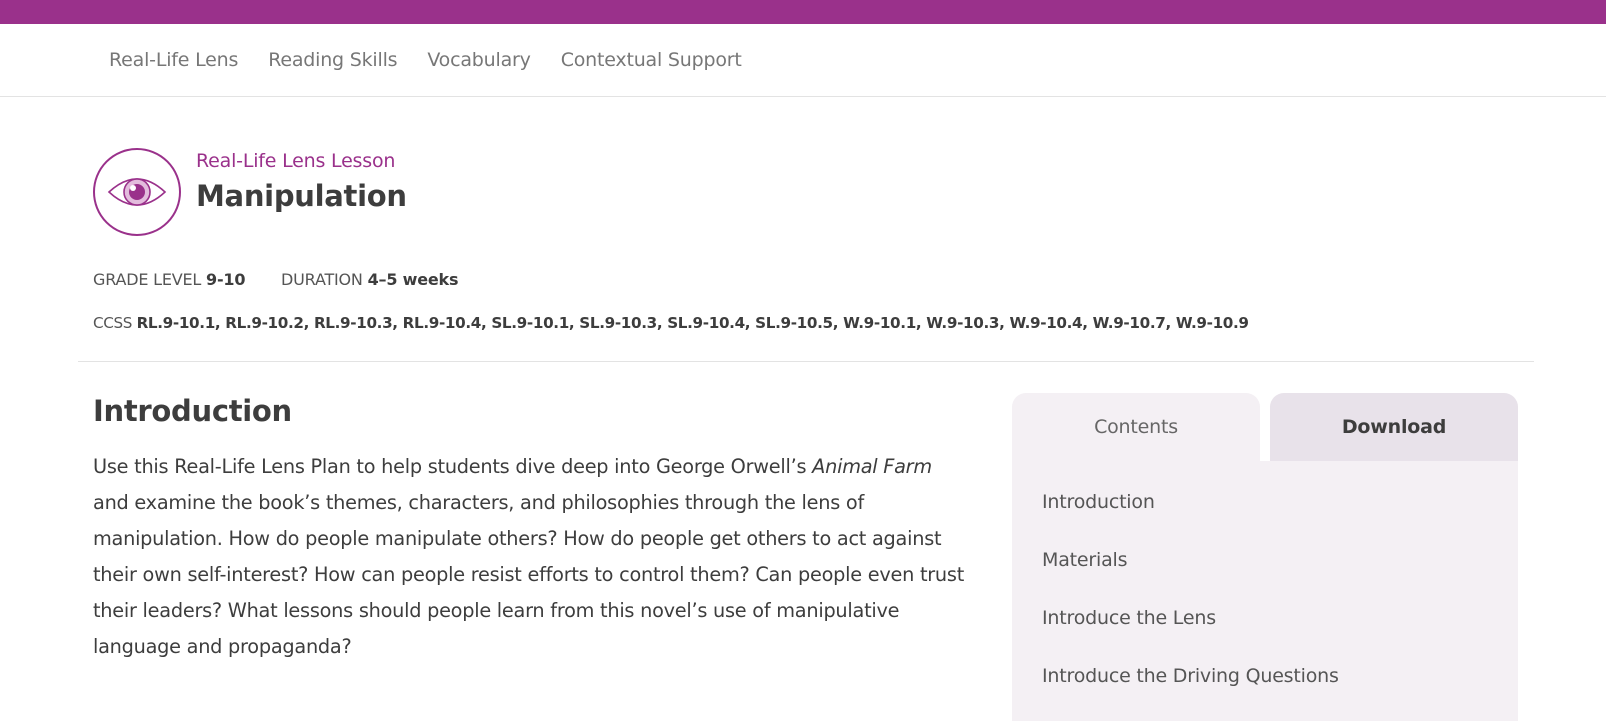 The width and height of the screenshot is (1606, 723). What do you see at coordinates (322, 279) in the screenshot?
I see `duration-label: DURATION` at bounding box center [322, 279].